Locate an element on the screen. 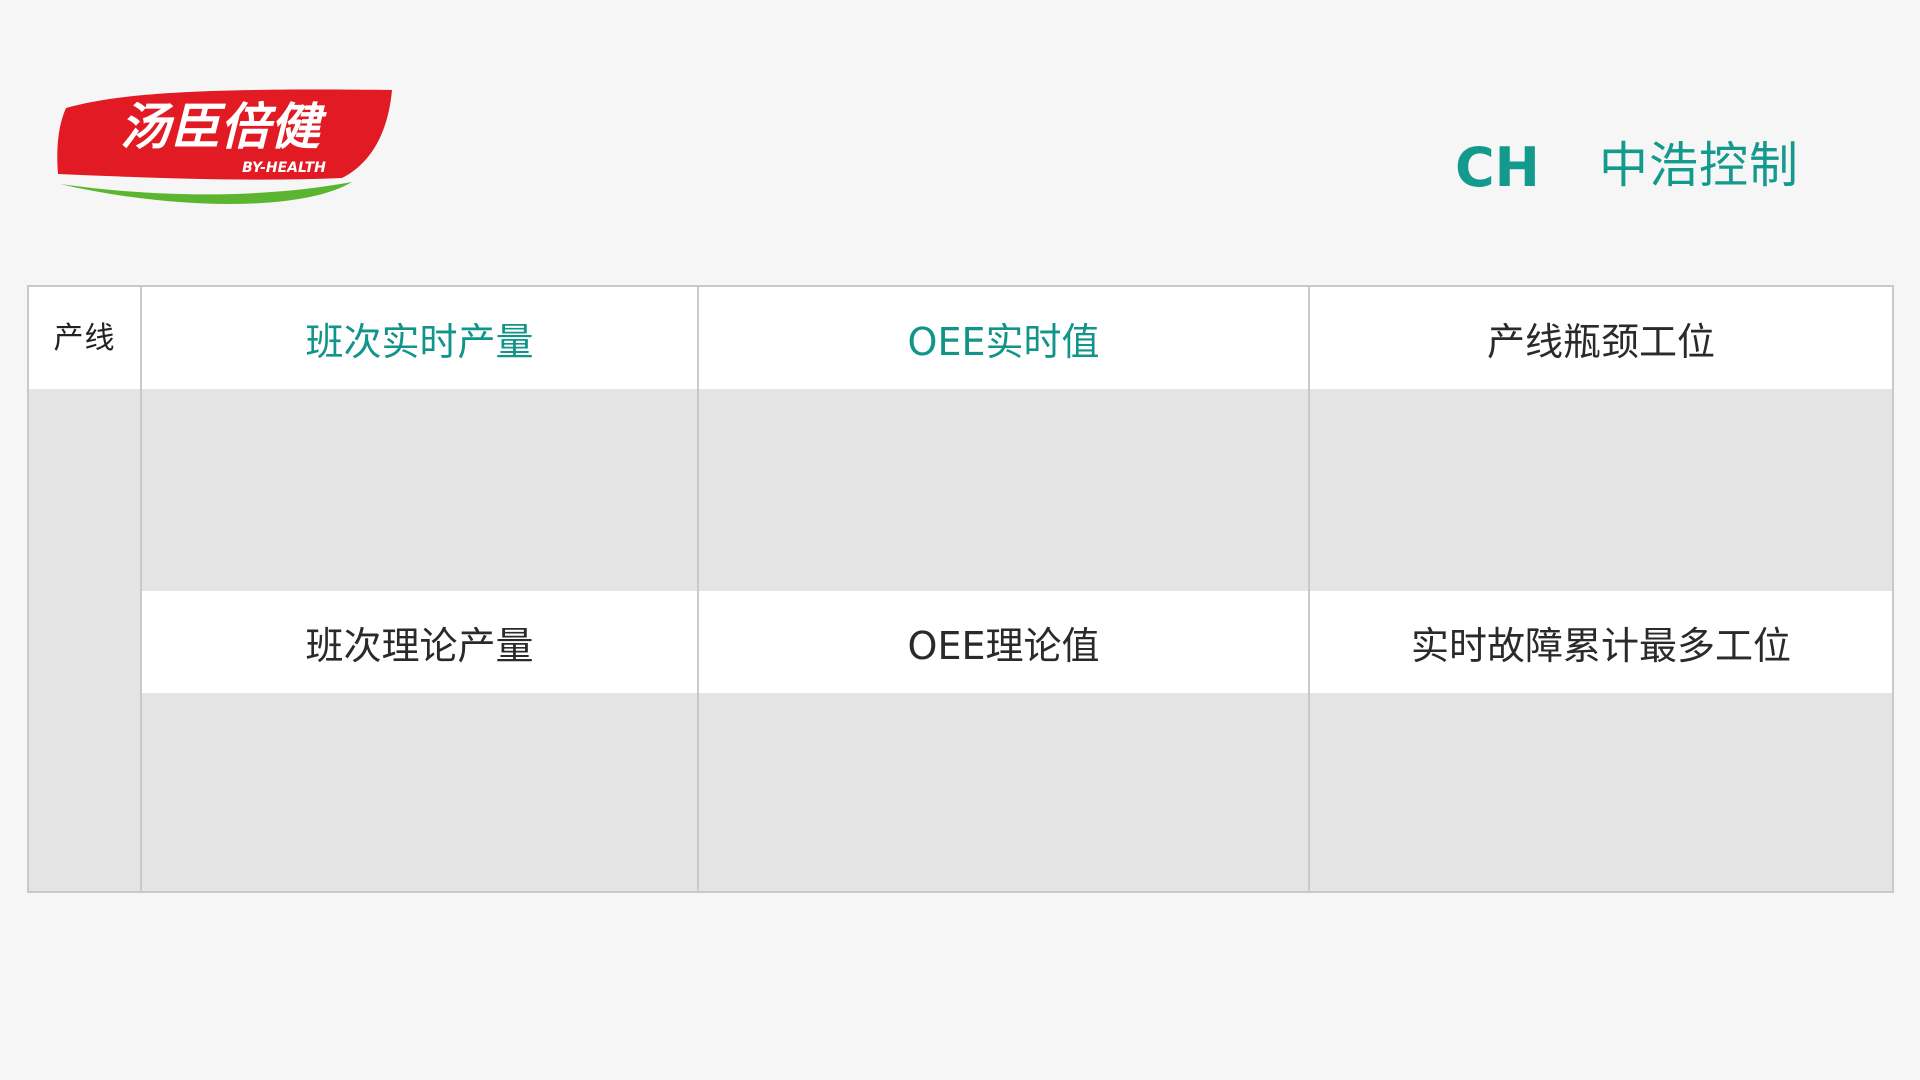 Image resolution: width=1920 pixels, height=1080 pixels. ch-mark-icon: CH is located at coordinates (1497, 165).